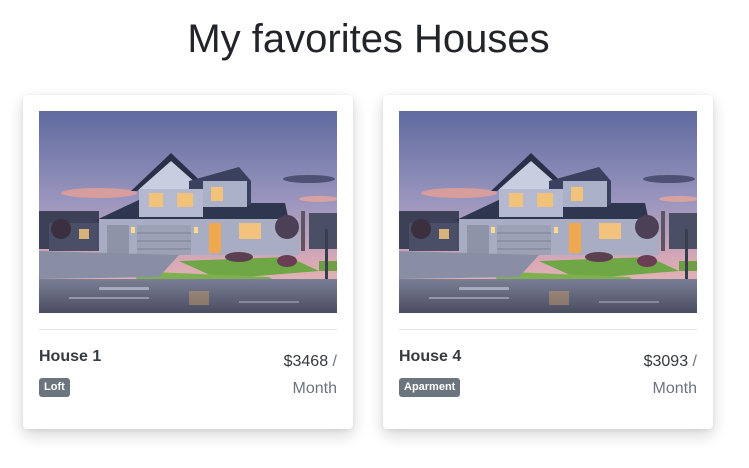  Describe the element at coordinates (54, 387) in the screenshot. I see `house-type-badge: Loft` at that location.